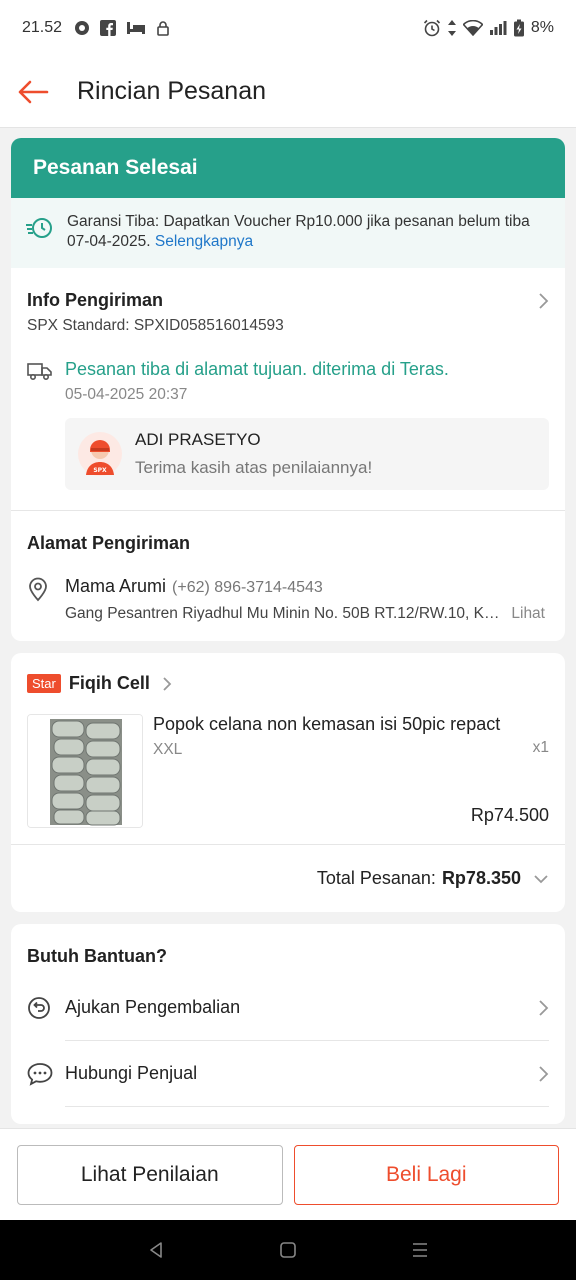  Describe the element at coordinates (431, 28) in the screenshot. I see `alarm-icon` at that location.